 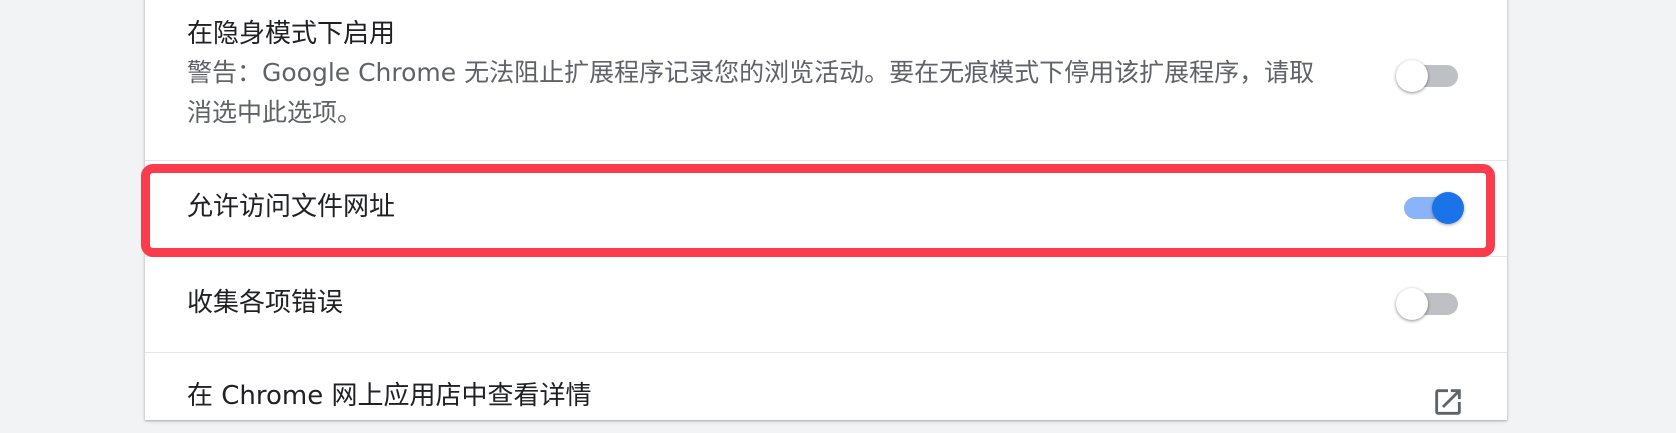 I want to click on webstore-link-label: 在 Chrome 网上应用店中查看详情, so click(x=389, y=396).